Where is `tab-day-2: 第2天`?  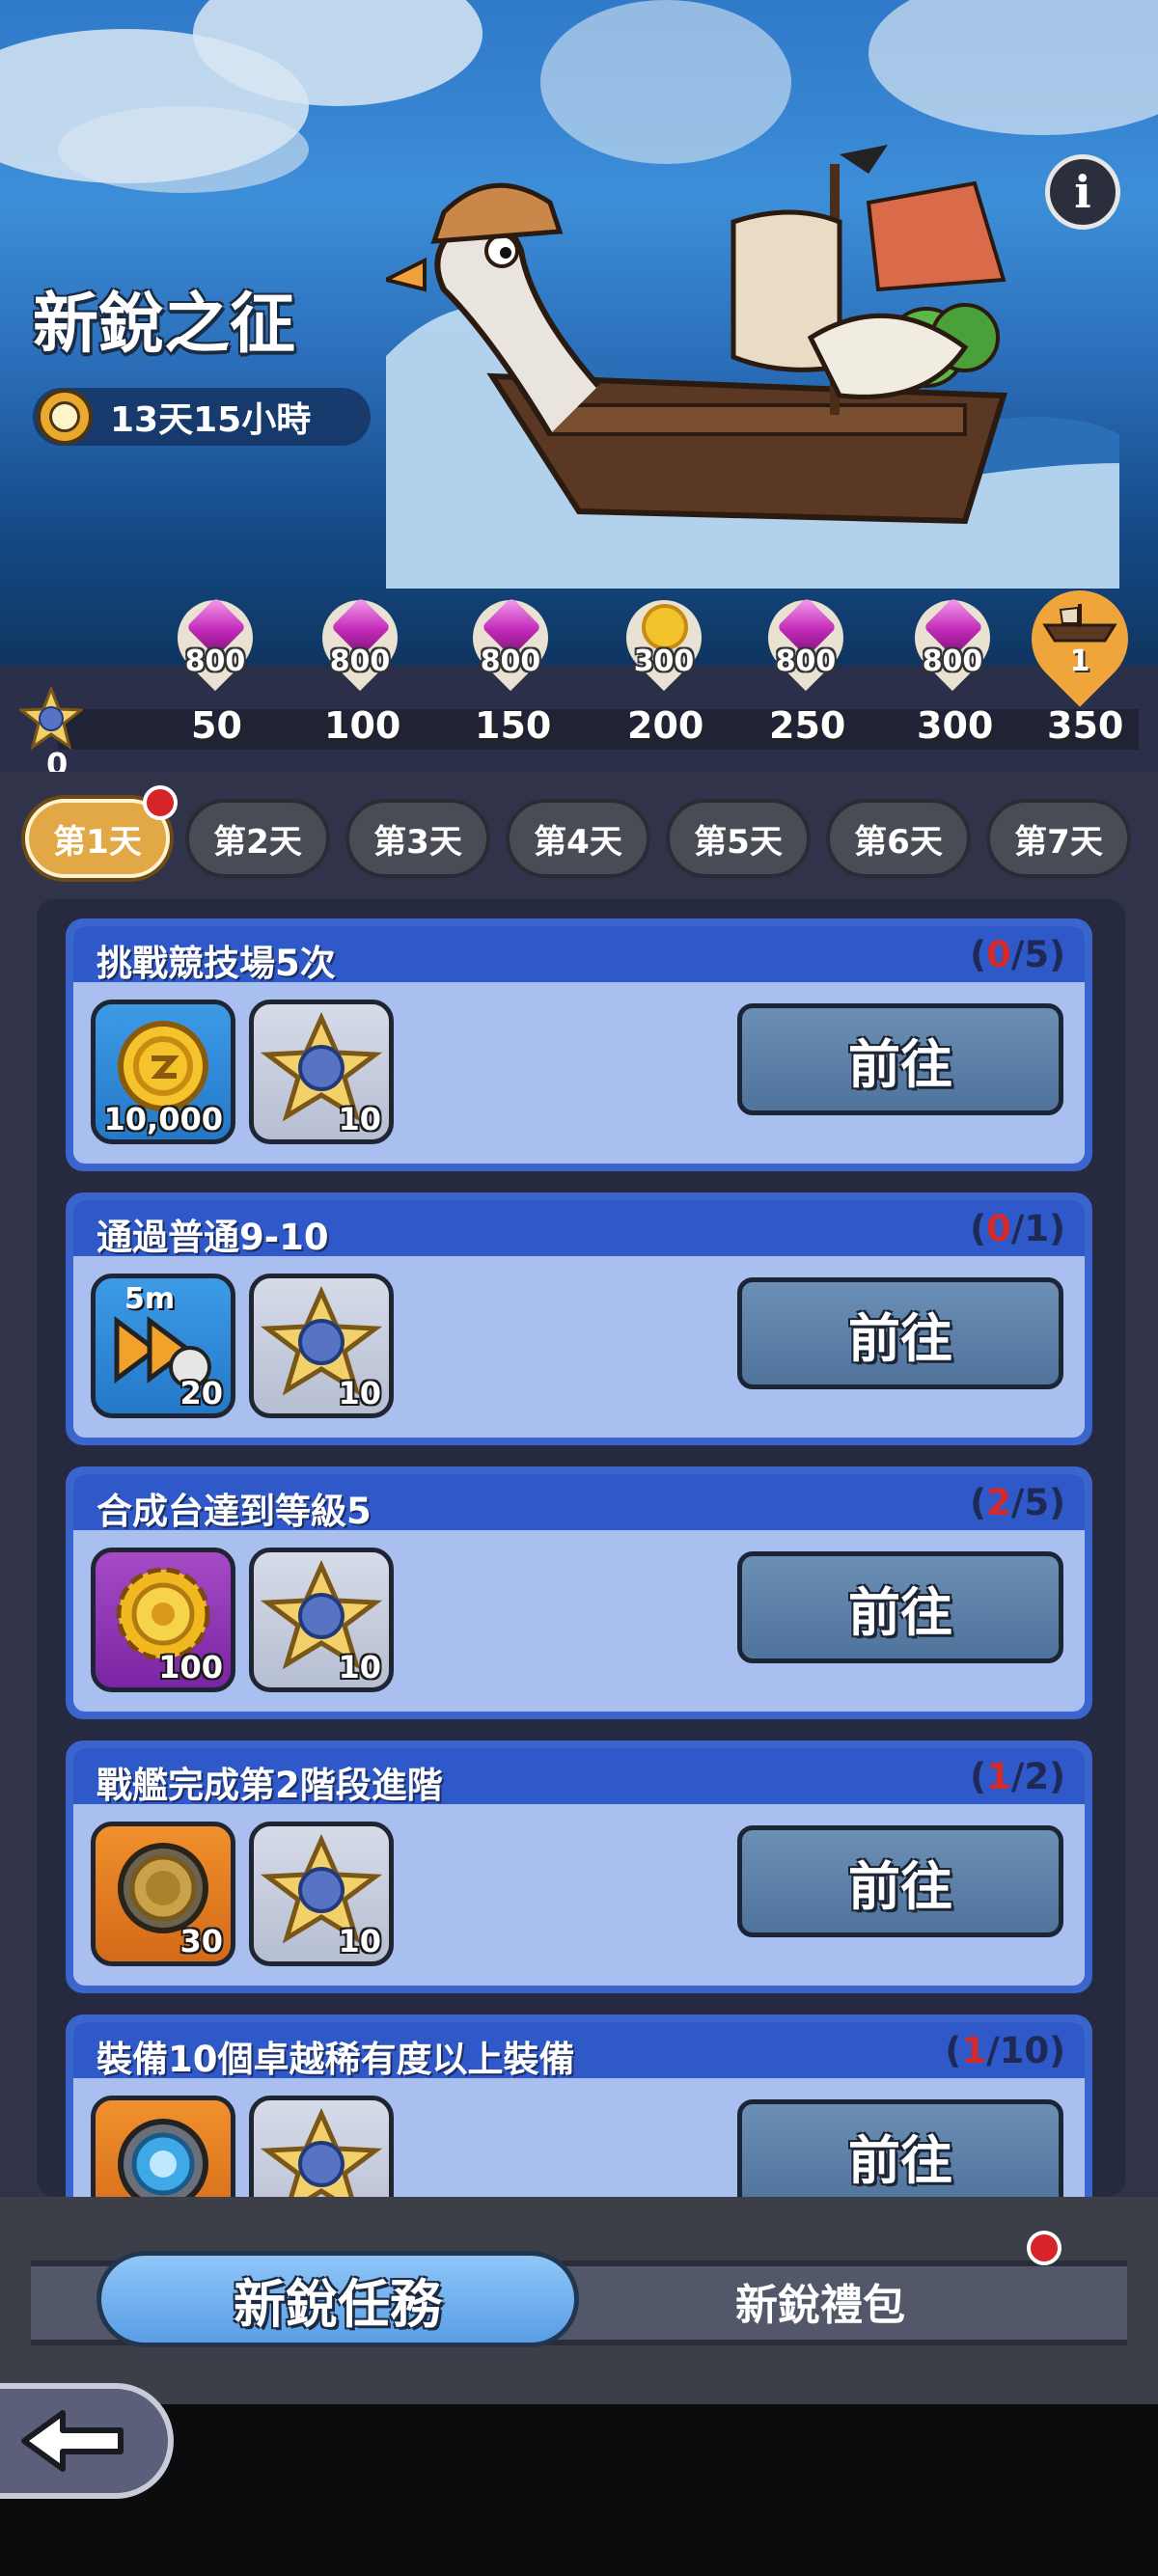
tab-day-2: 第2天 is located at coordinates (257, 838).